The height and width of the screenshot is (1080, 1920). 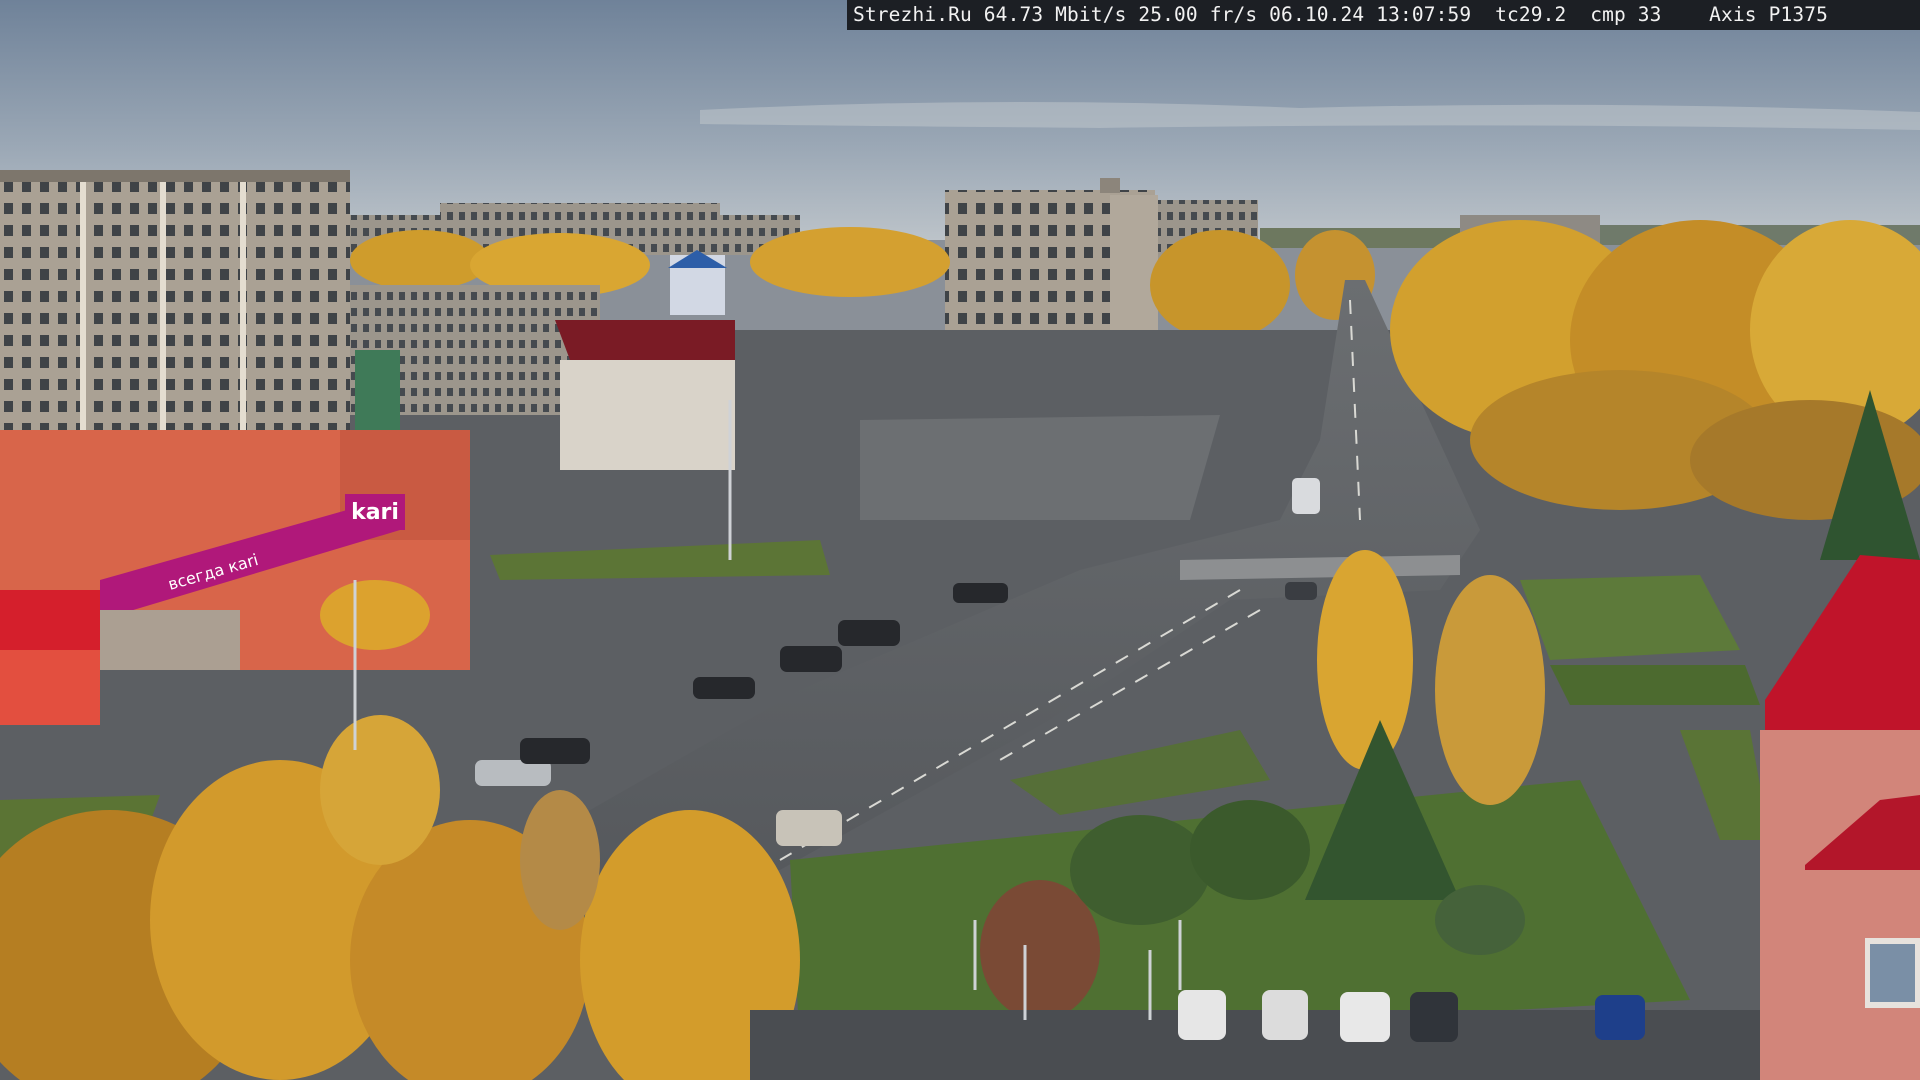 I want to click on store-logo-text: kari, so click(x=375, y=512).